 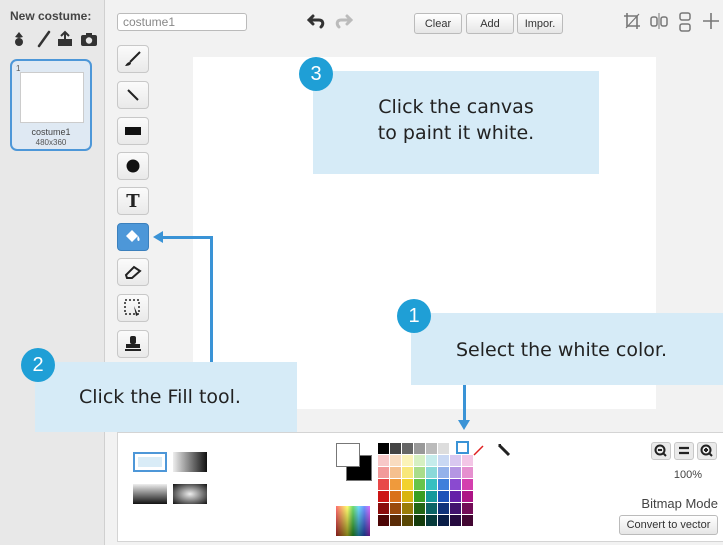 What do you see at coordinates (89, 39) in the screenshot?
I see `camera-icon` at bounding box center [89, 39].